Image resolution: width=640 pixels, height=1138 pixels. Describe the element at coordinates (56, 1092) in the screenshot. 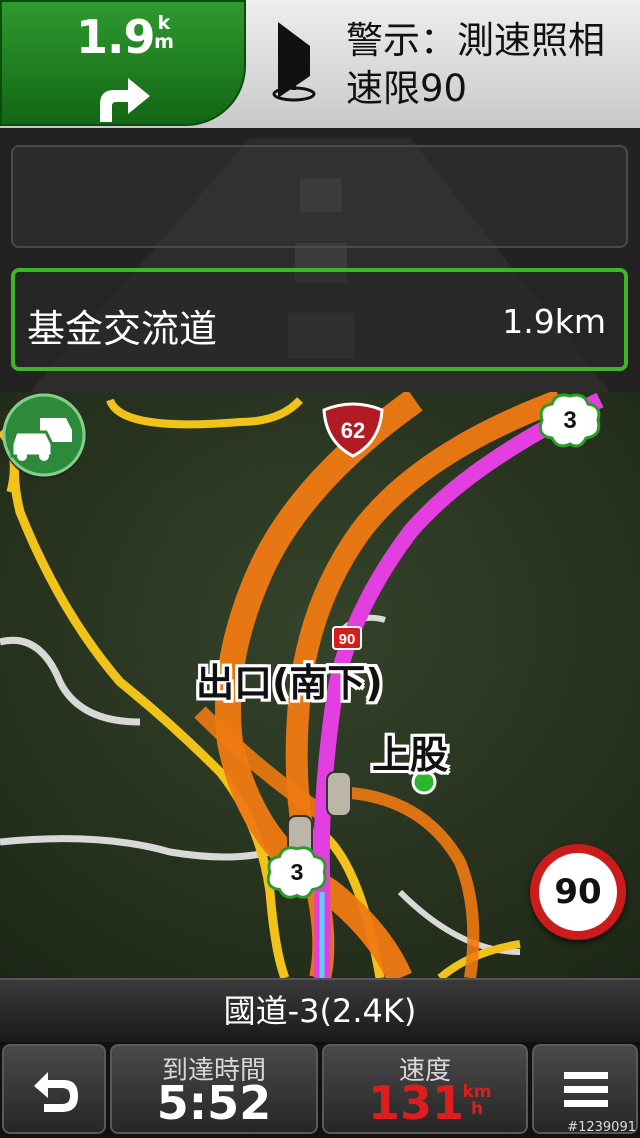

I see `back-arrow-icon` at that location.